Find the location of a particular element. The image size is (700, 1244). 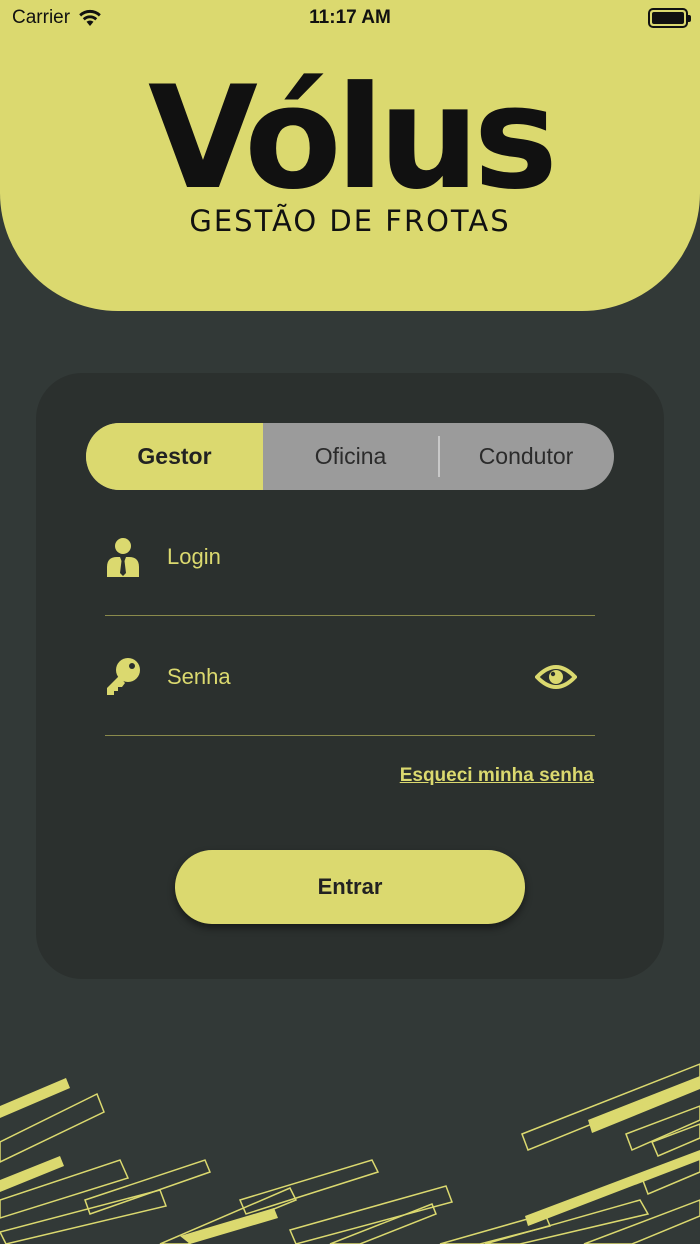

show-password-icon is located at coordinates (556, 677).